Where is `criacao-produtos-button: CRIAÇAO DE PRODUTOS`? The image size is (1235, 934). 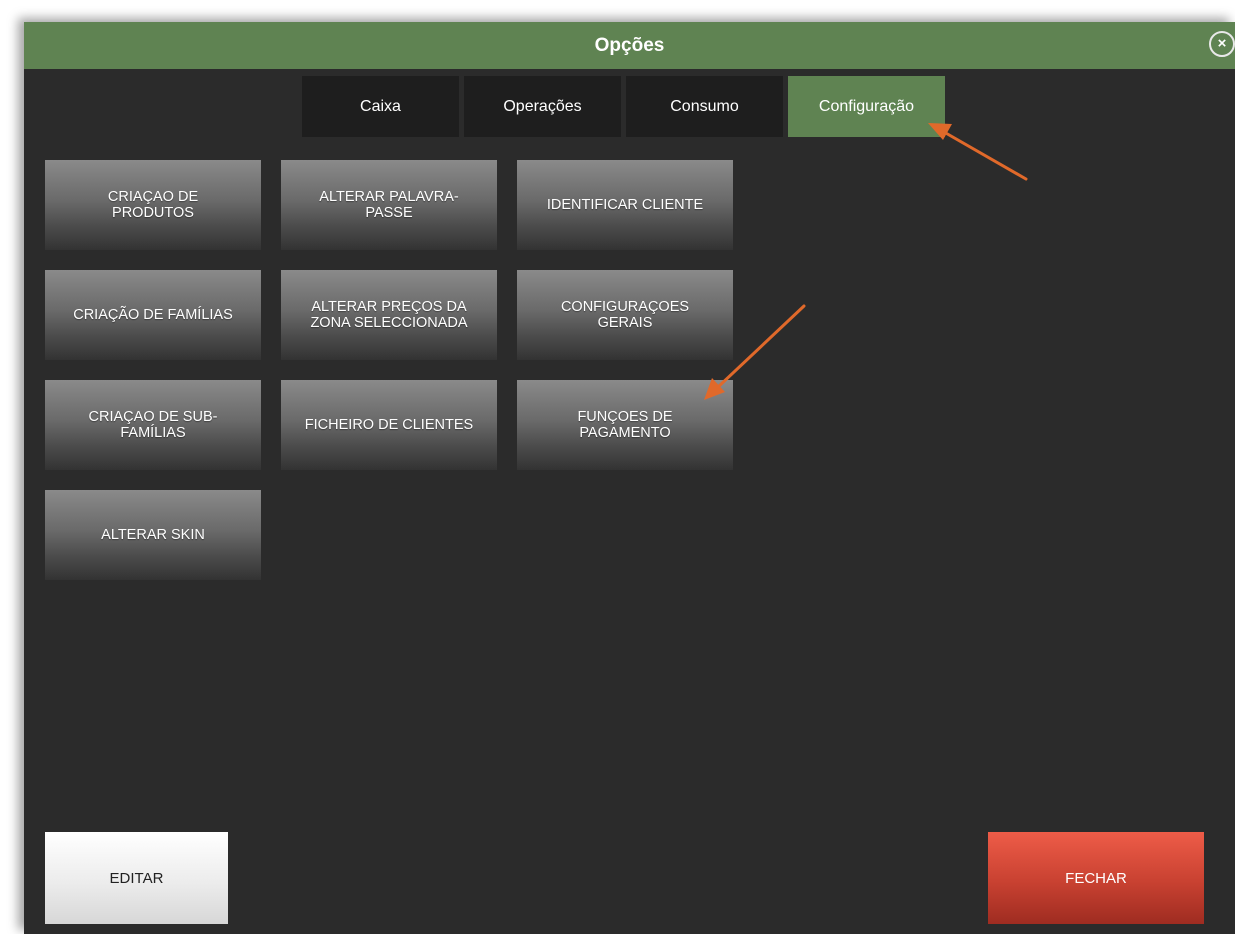 criacao-produtos-button: CRIAÇAO DE PRODUTOS is located at coordinates (153, 205).